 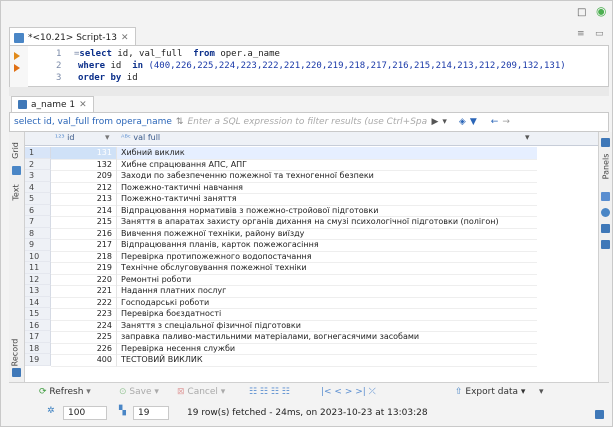 What do you see at coordinates (444, 122) in the screenshot?
I see `filter-dropdown-icon: ▾` at bounding box center [444, 122].